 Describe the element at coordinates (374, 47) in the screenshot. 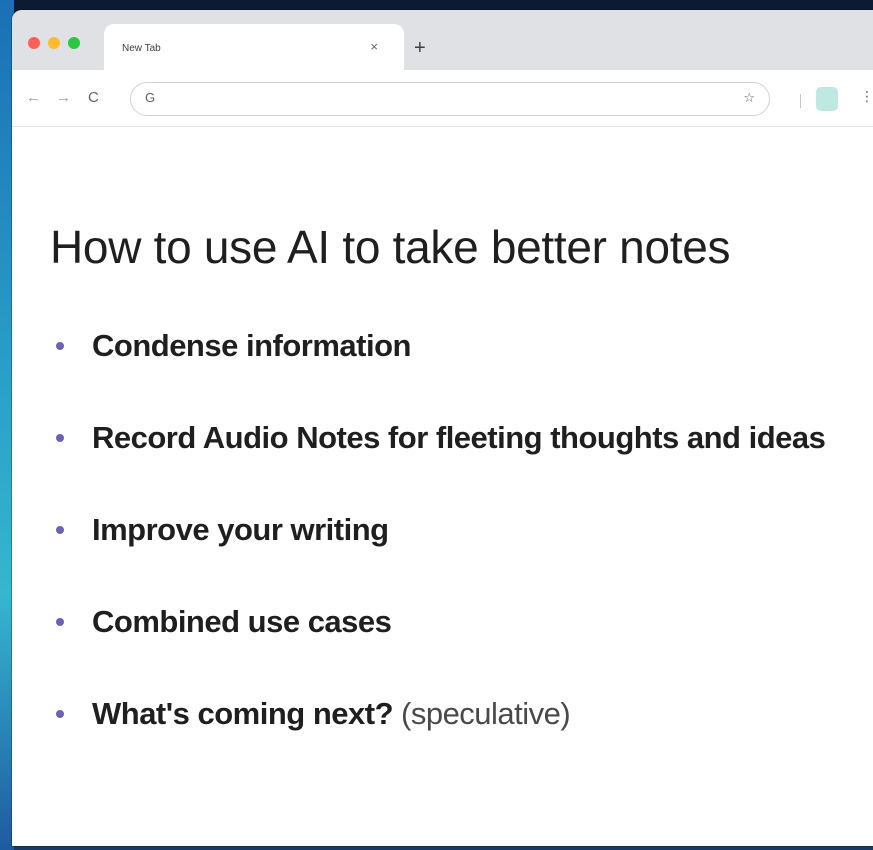

I see `tab-close-icon: ×` at that location.